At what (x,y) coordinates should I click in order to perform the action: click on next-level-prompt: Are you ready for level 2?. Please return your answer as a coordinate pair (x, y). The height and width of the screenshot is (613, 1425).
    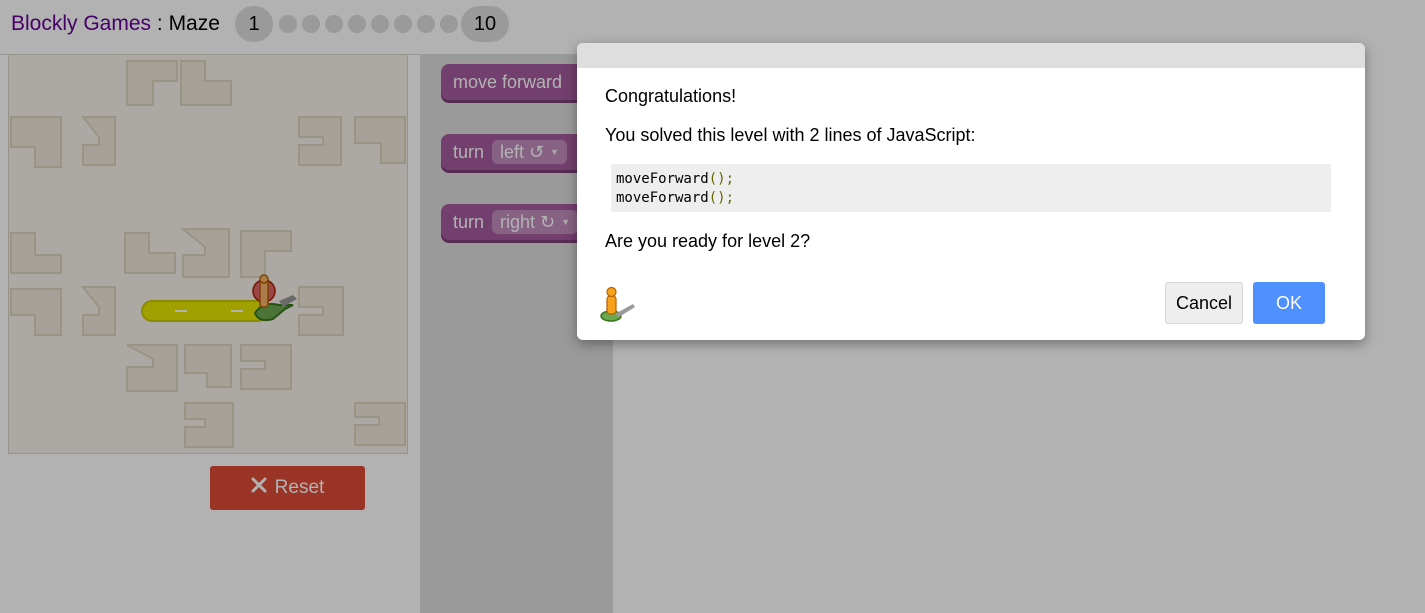
    Looking at the image, I should click on (708, 241).